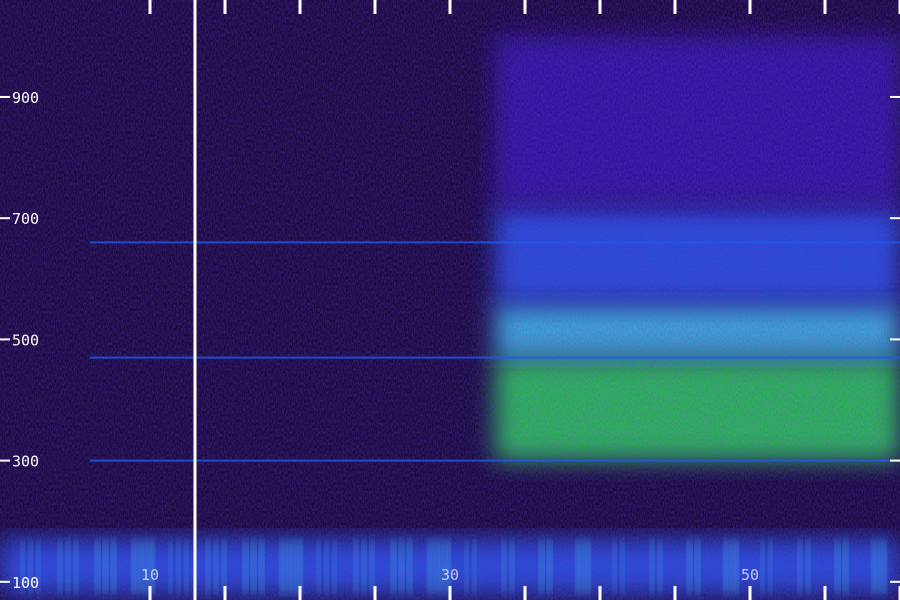  I want to click on y-tick-label: 100, so click(25, 583).